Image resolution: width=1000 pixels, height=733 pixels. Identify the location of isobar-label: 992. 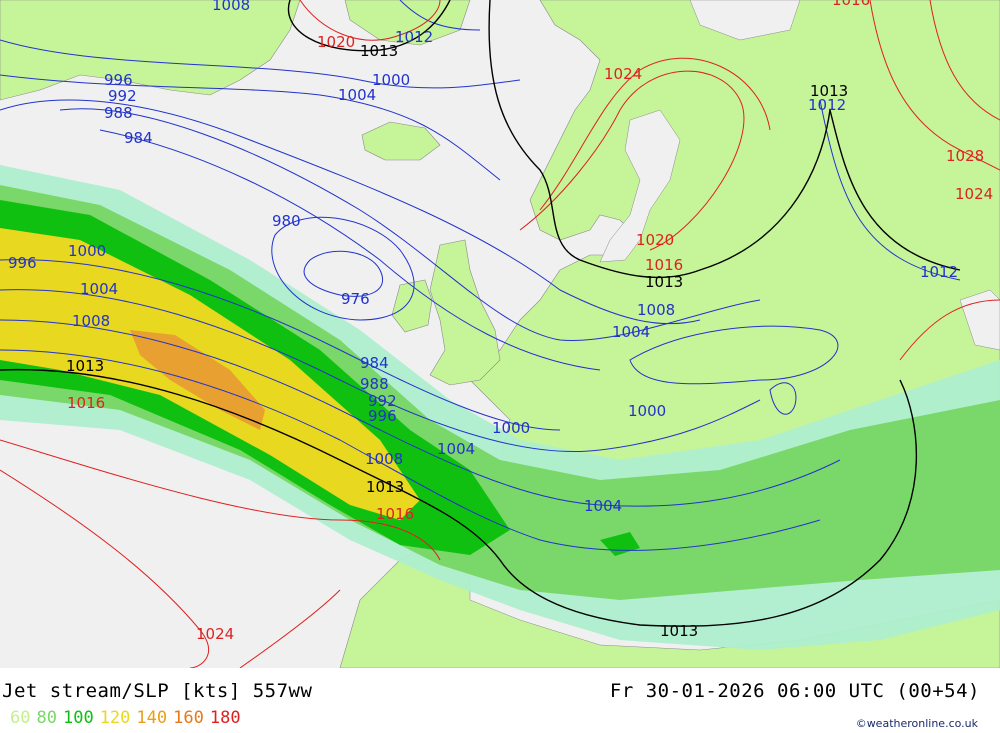
(122, 96).